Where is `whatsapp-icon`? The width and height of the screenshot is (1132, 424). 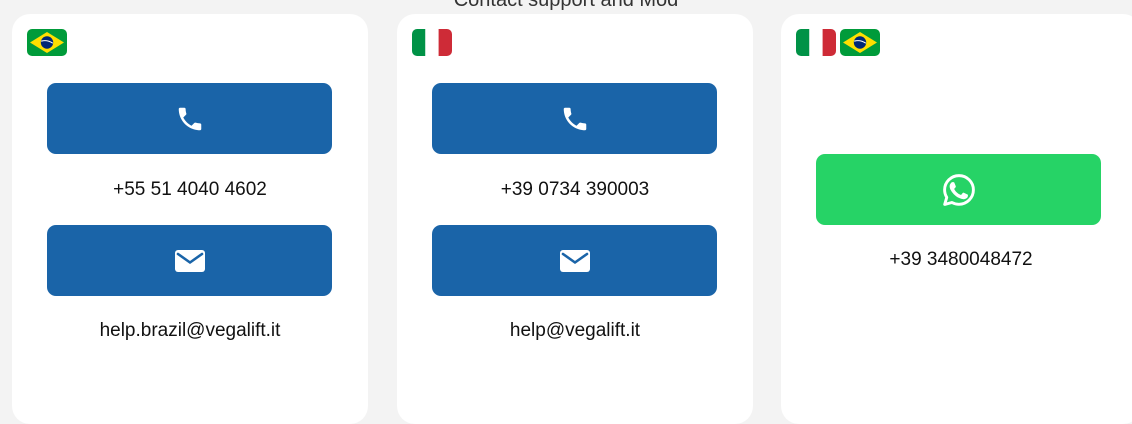
whatsapp-icon is located at coordinates (959, 190).